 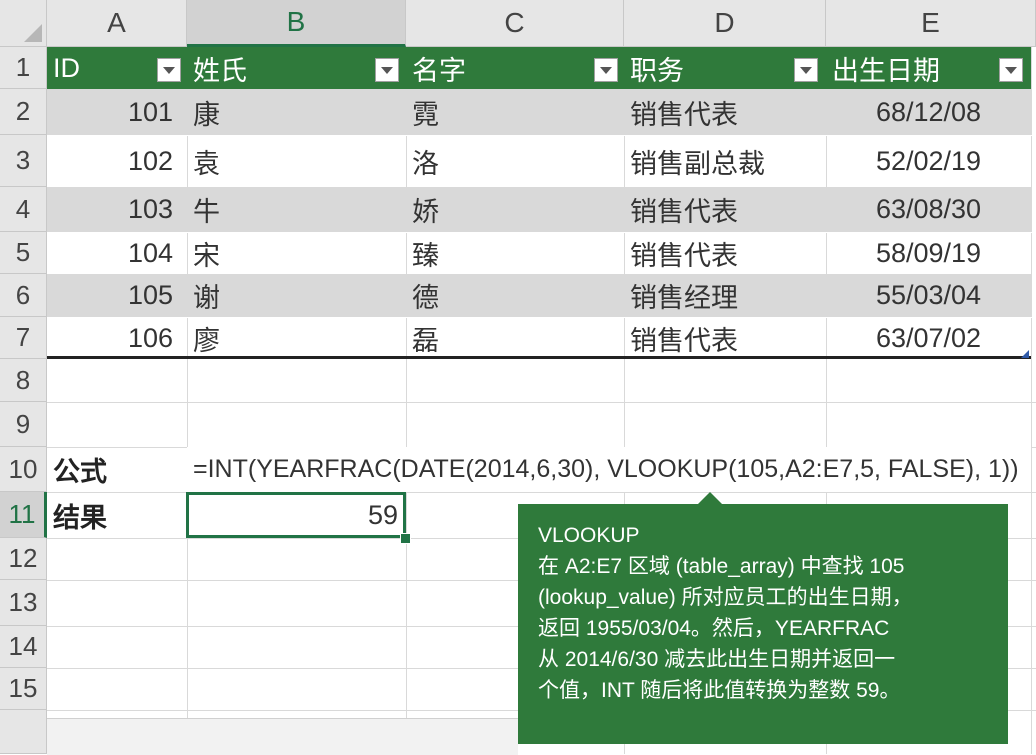 What do you see at coordinates (23, 295) in the screenshot?
I see `row-header-6: 6` at bounding box center [23, 295].